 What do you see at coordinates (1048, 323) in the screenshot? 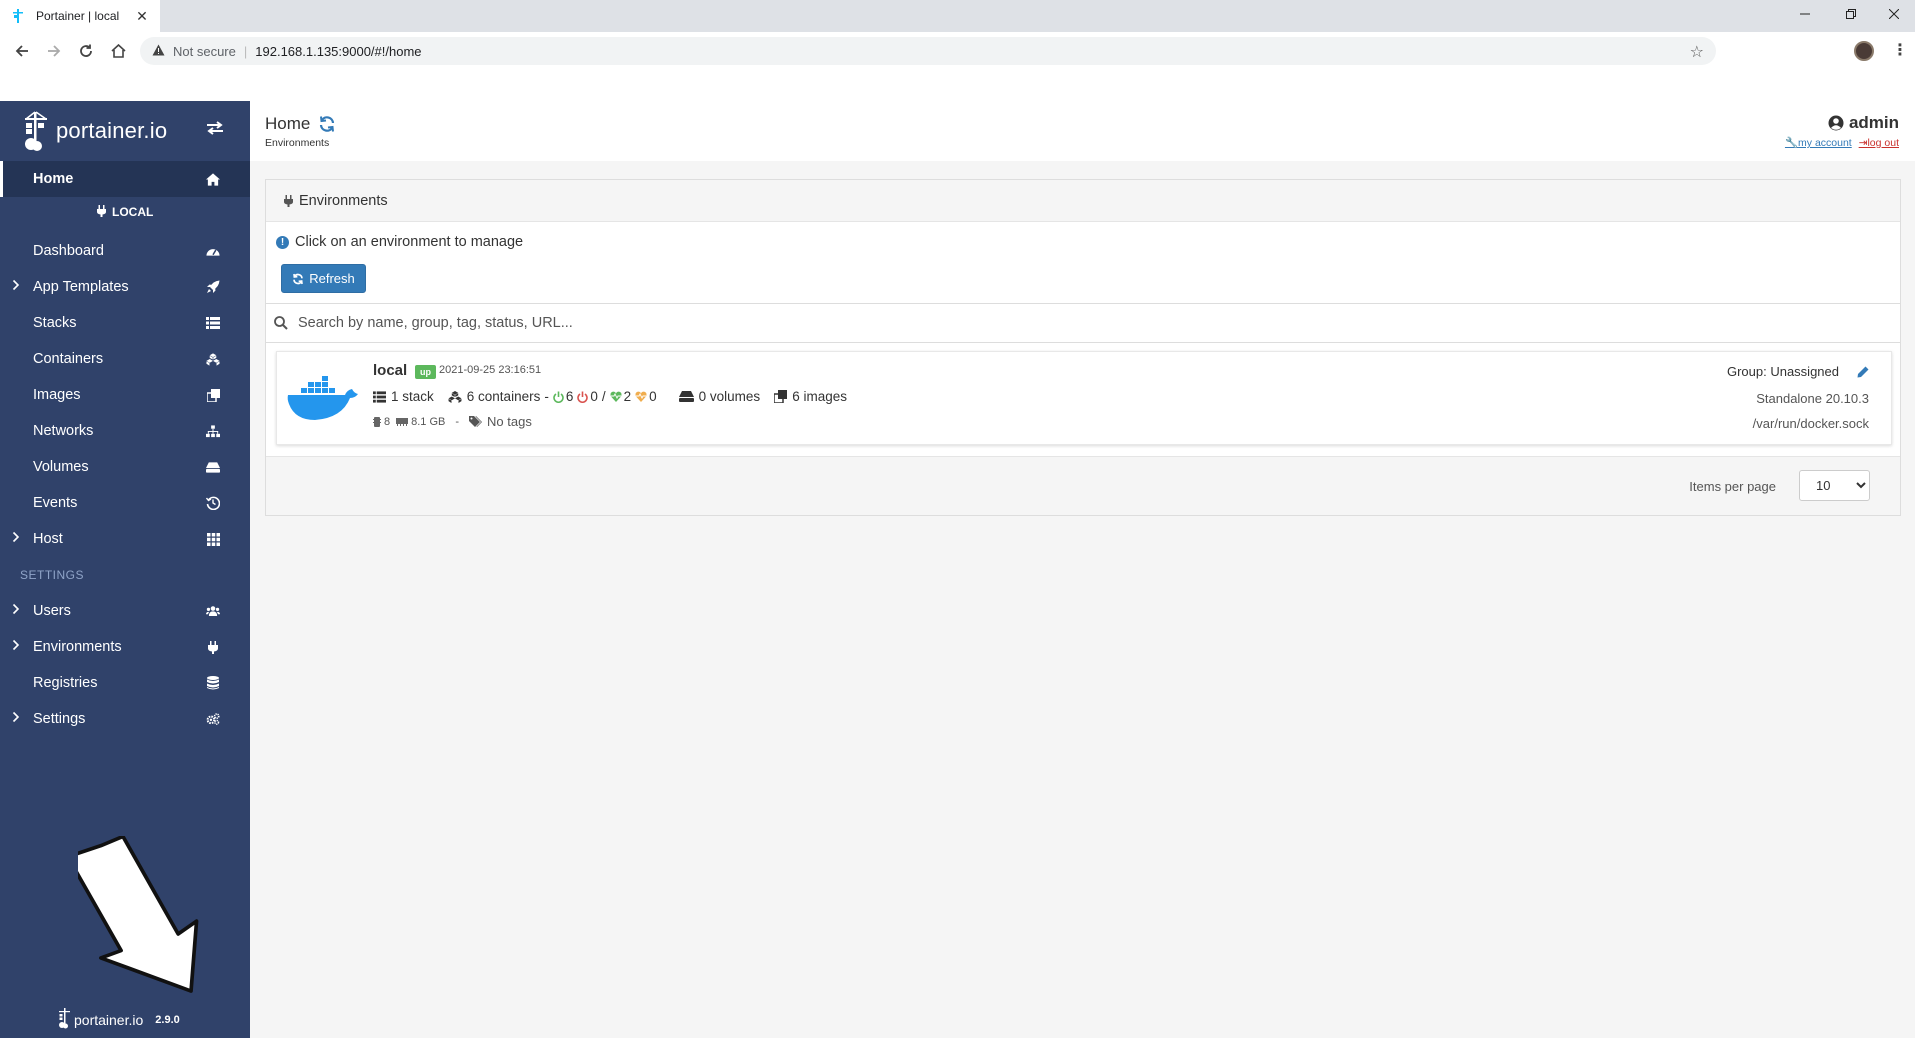
I see `search-input` at bounding box center [1048, 323].